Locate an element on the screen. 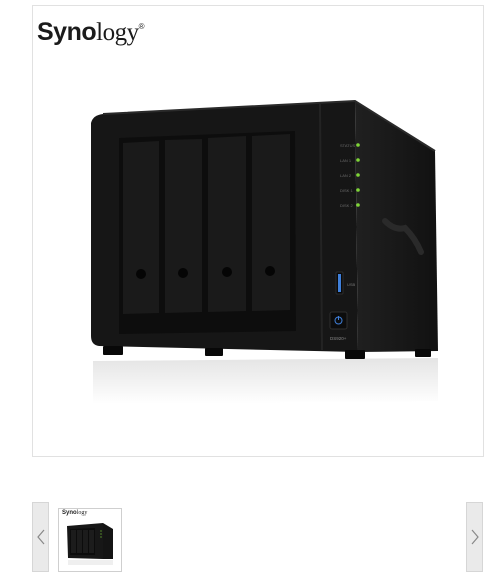 The image size is (494, 584). led-label: LAN 2 is located at coordinates (346, 175).